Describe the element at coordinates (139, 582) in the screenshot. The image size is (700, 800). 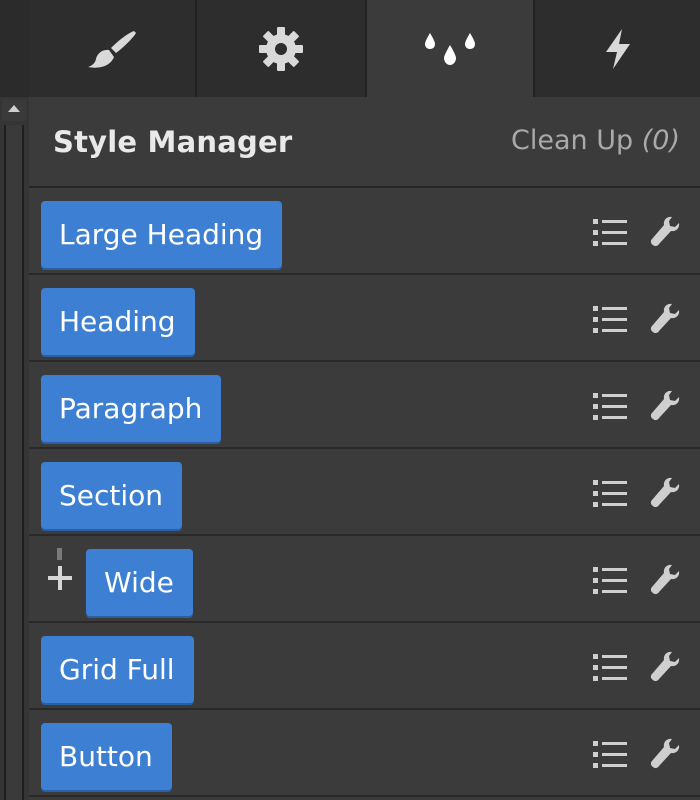
I see `style-pill: Wide` at that location.